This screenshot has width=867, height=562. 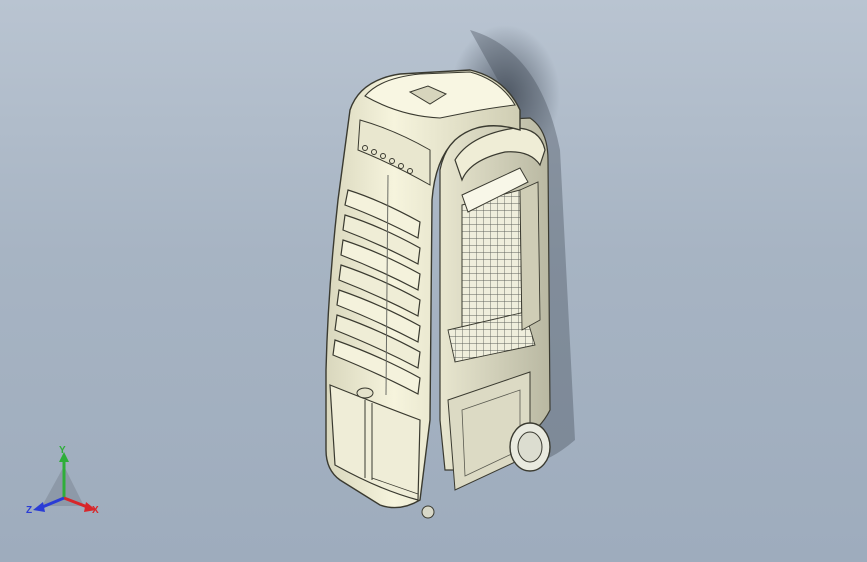 I want to click on axis-triad: Y X Z, so click(x=64, y=486).